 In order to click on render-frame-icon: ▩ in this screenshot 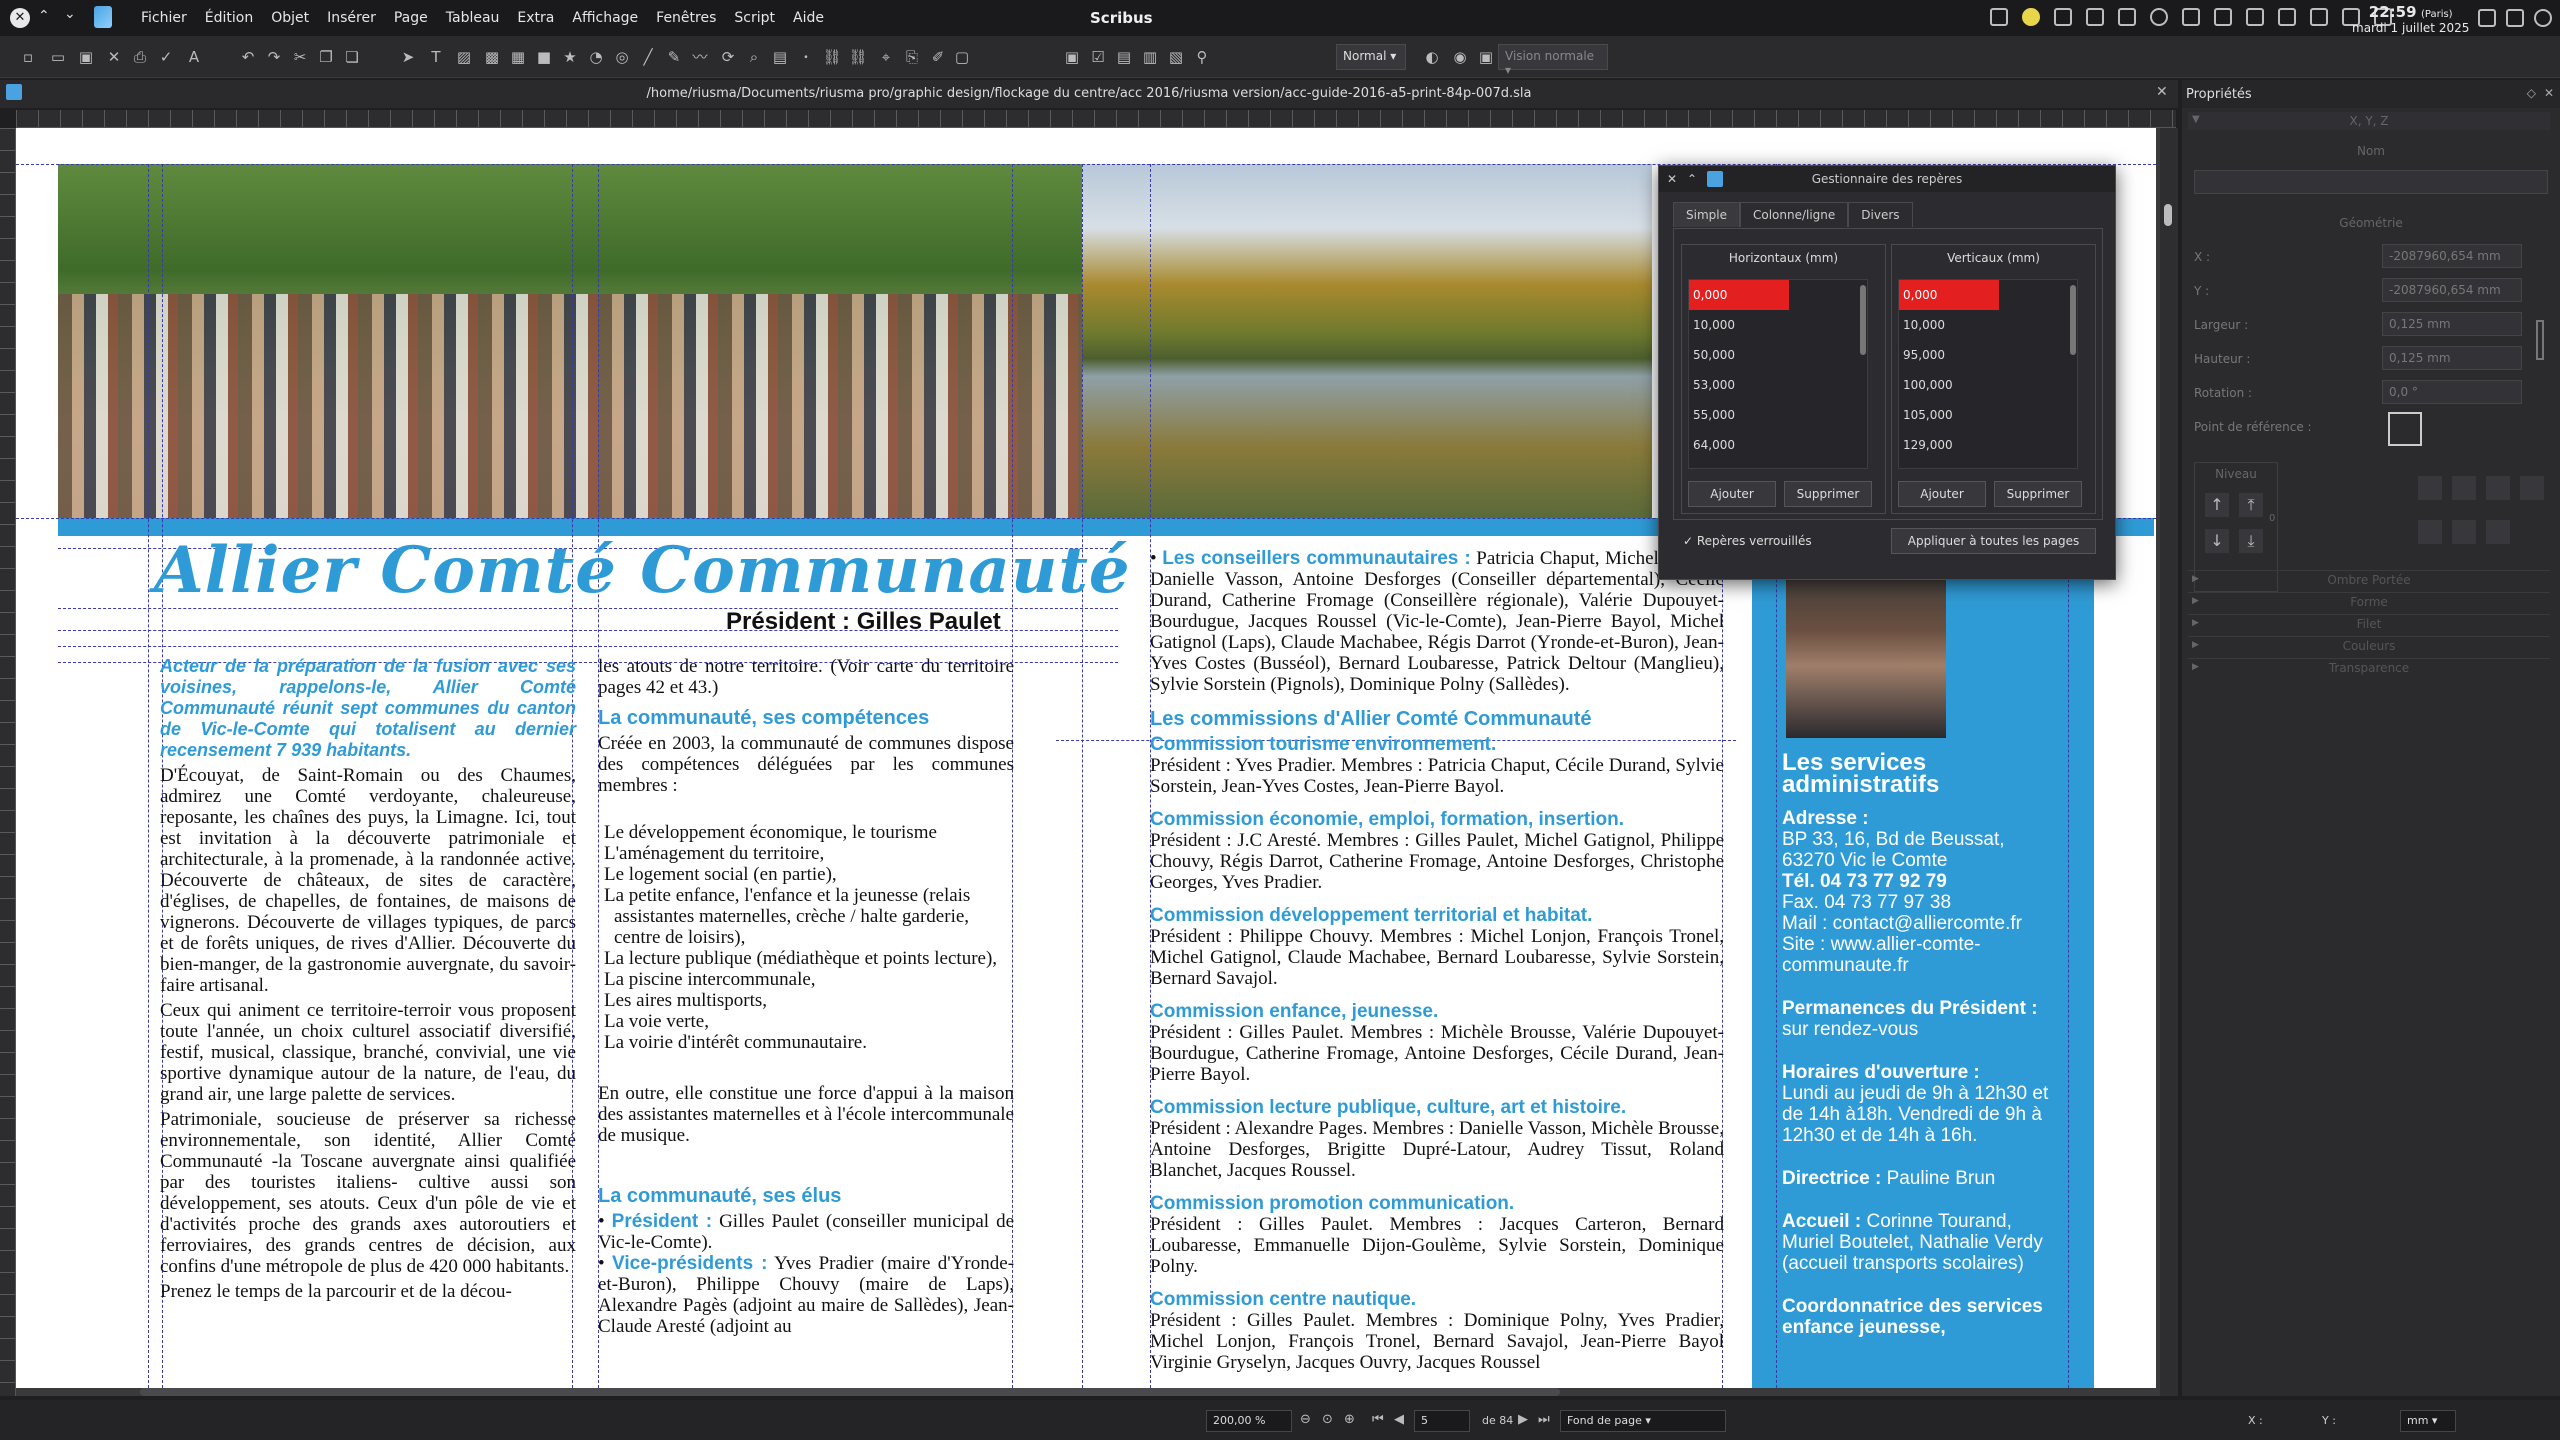, I will do `click(492, 57)`.